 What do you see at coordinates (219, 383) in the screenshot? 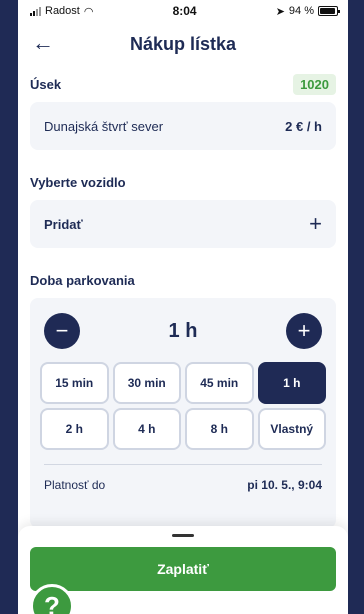
I see `duration-option: 45 min` at bounding box center [219, 383].